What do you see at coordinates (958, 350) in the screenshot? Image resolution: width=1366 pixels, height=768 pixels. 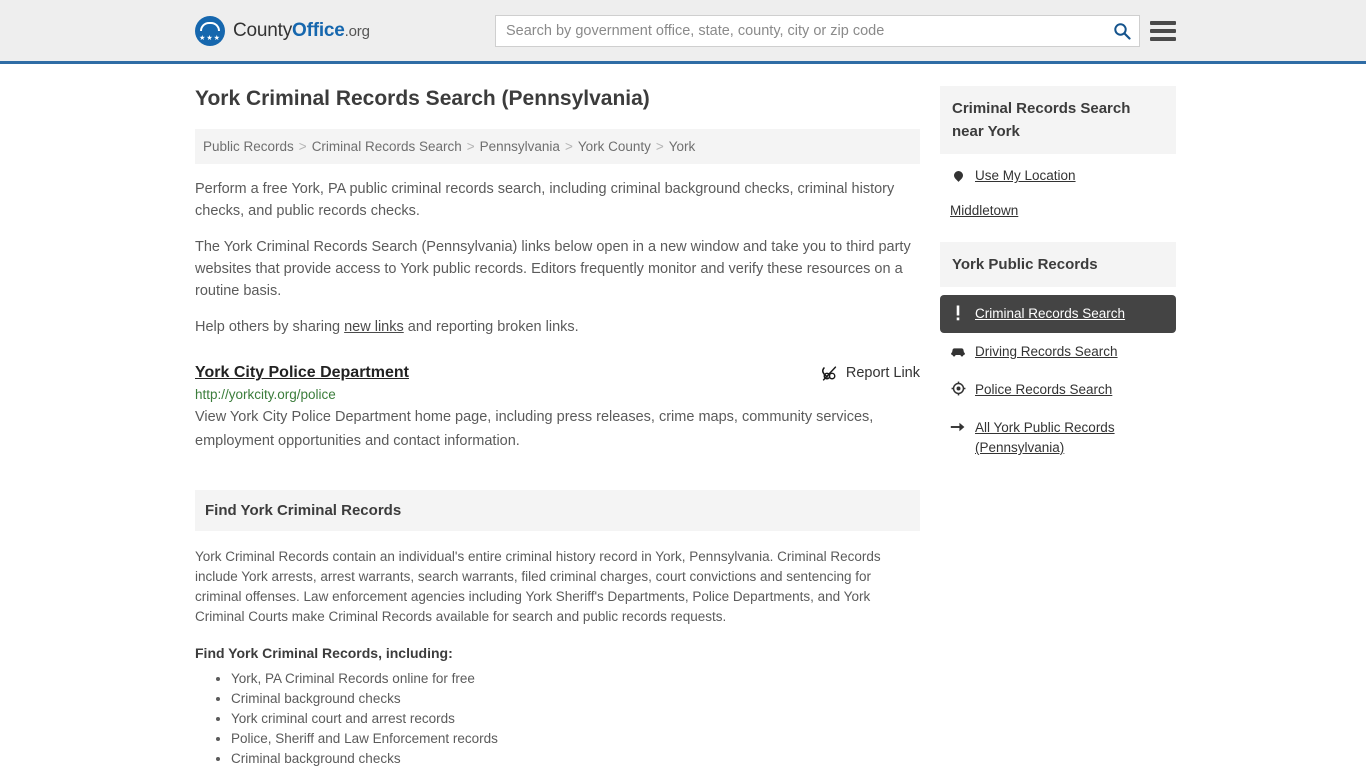 I see `car-icon` at bounding box center [958, 350].